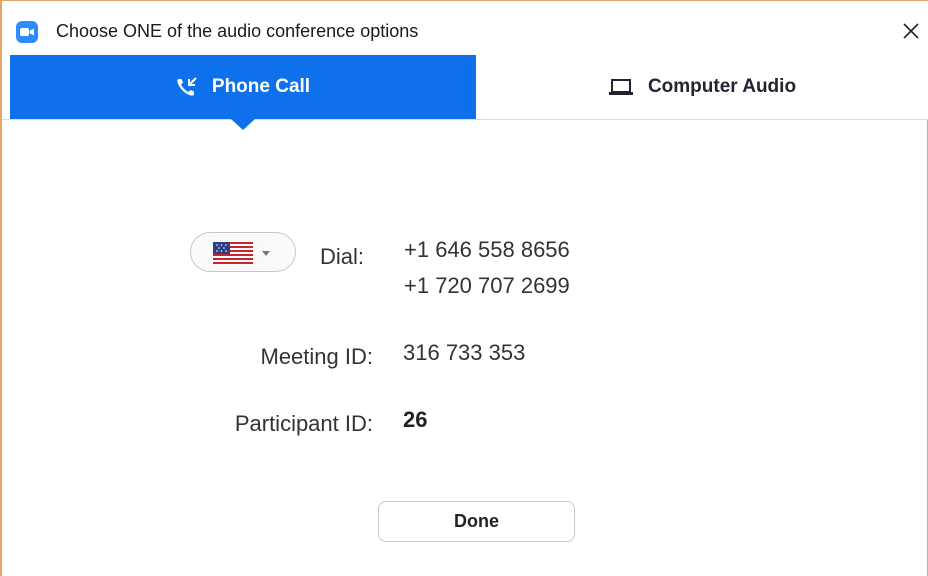  What do you see at coordinates (342, 256) in the screenshot?
I see `dial-label: Dial:` at bounding box center [342, 256].